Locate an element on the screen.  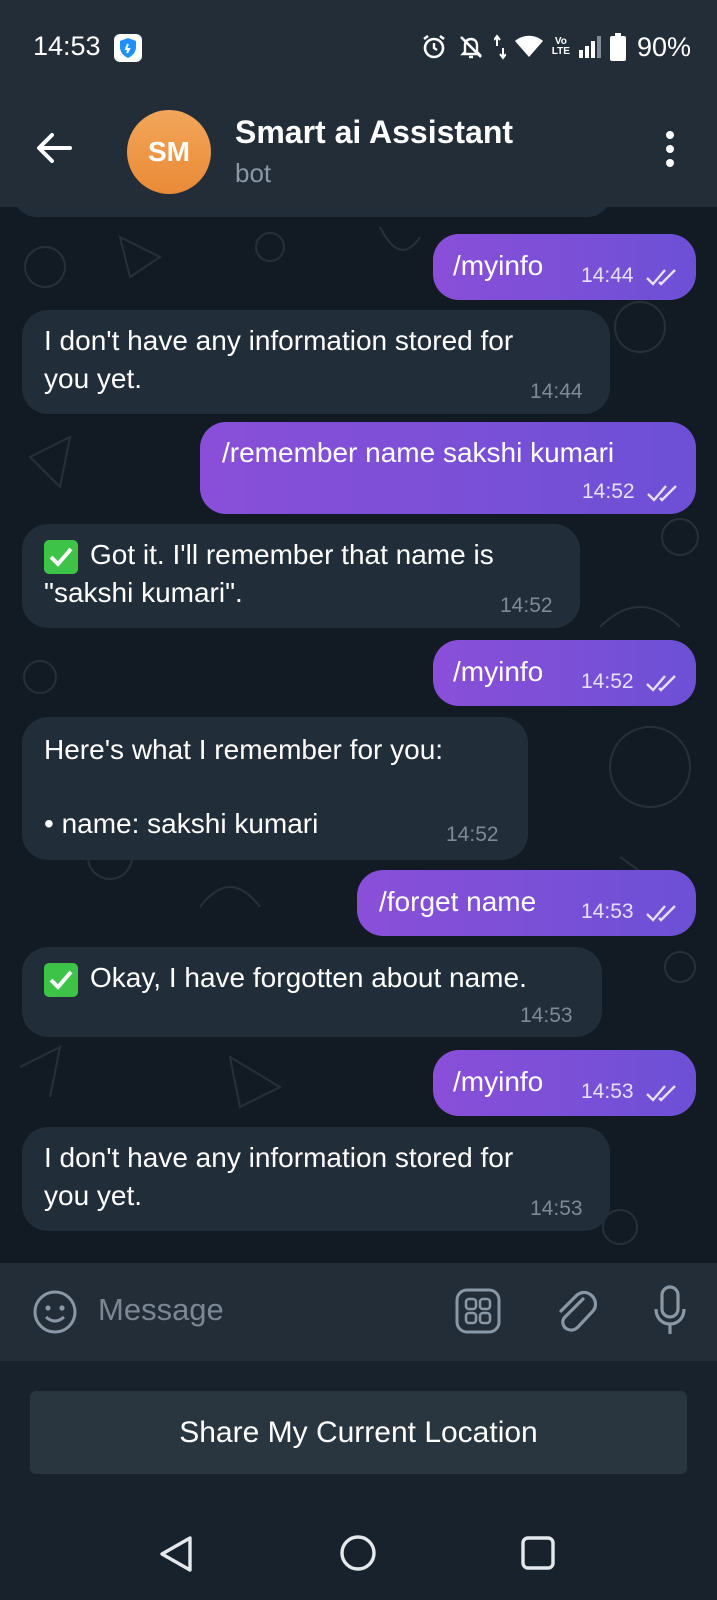
incoming-message: Okay, I have forgotten about name. 14:53 is located at coordinates (312, 992).